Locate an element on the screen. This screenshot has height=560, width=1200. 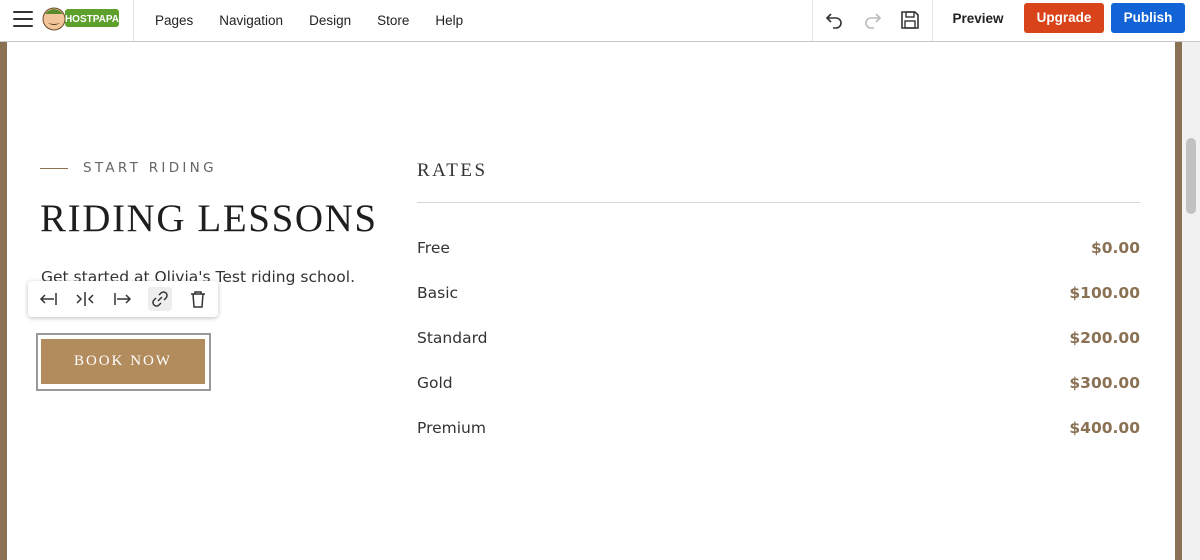
menu-item-help: Help is located at coordinates (449, 20).